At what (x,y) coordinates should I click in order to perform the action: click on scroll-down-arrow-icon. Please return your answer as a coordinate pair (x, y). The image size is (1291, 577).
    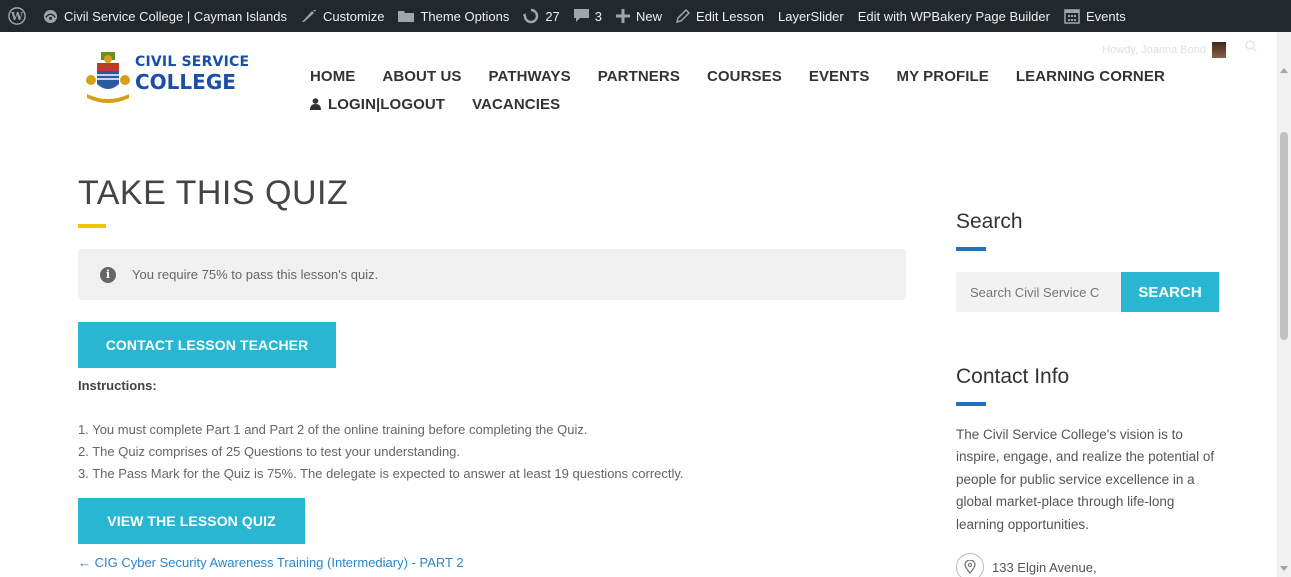
    Looking at the image, I should click on (1284, 568).